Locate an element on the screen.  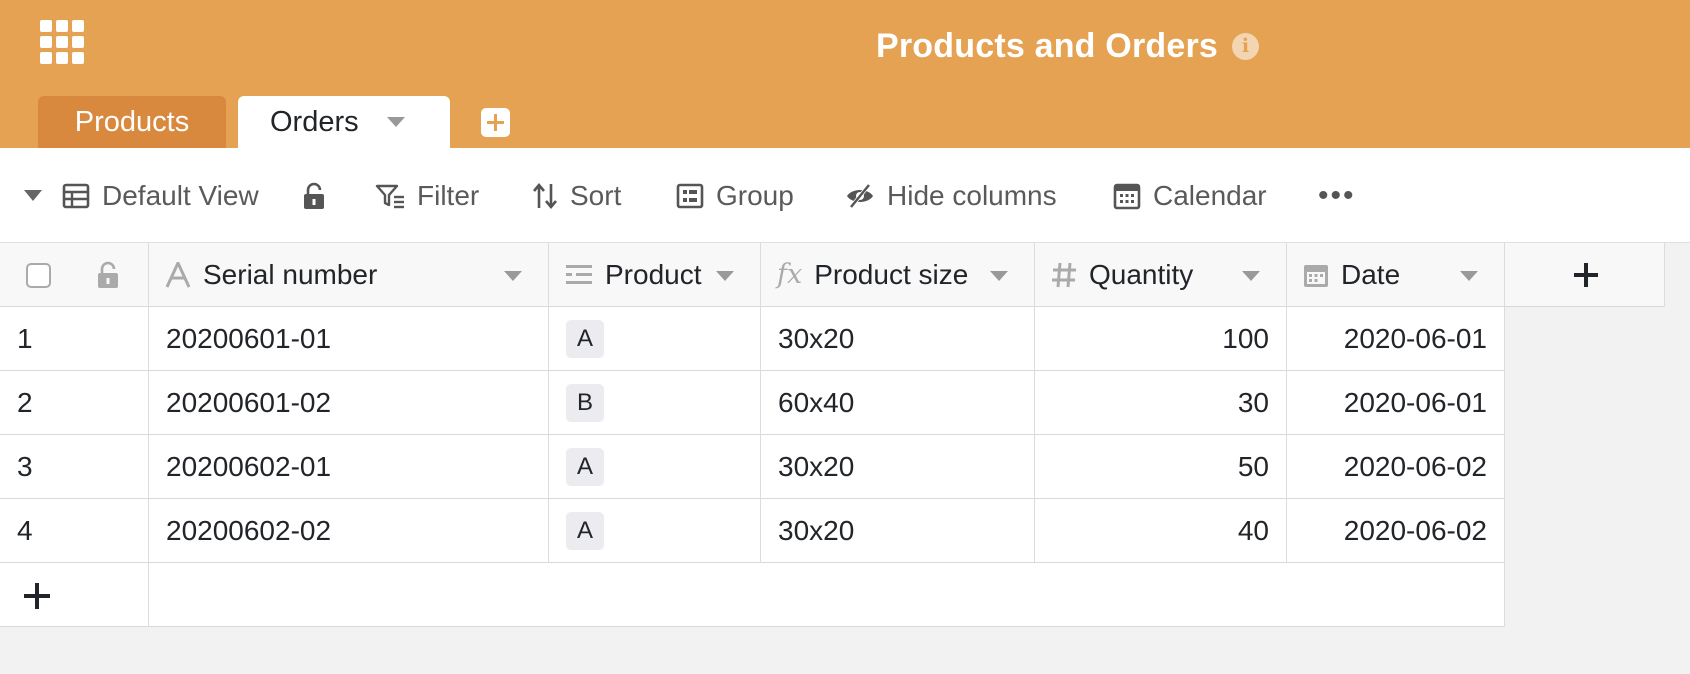
filter-button: Filter is located at coordinates (427, 195).